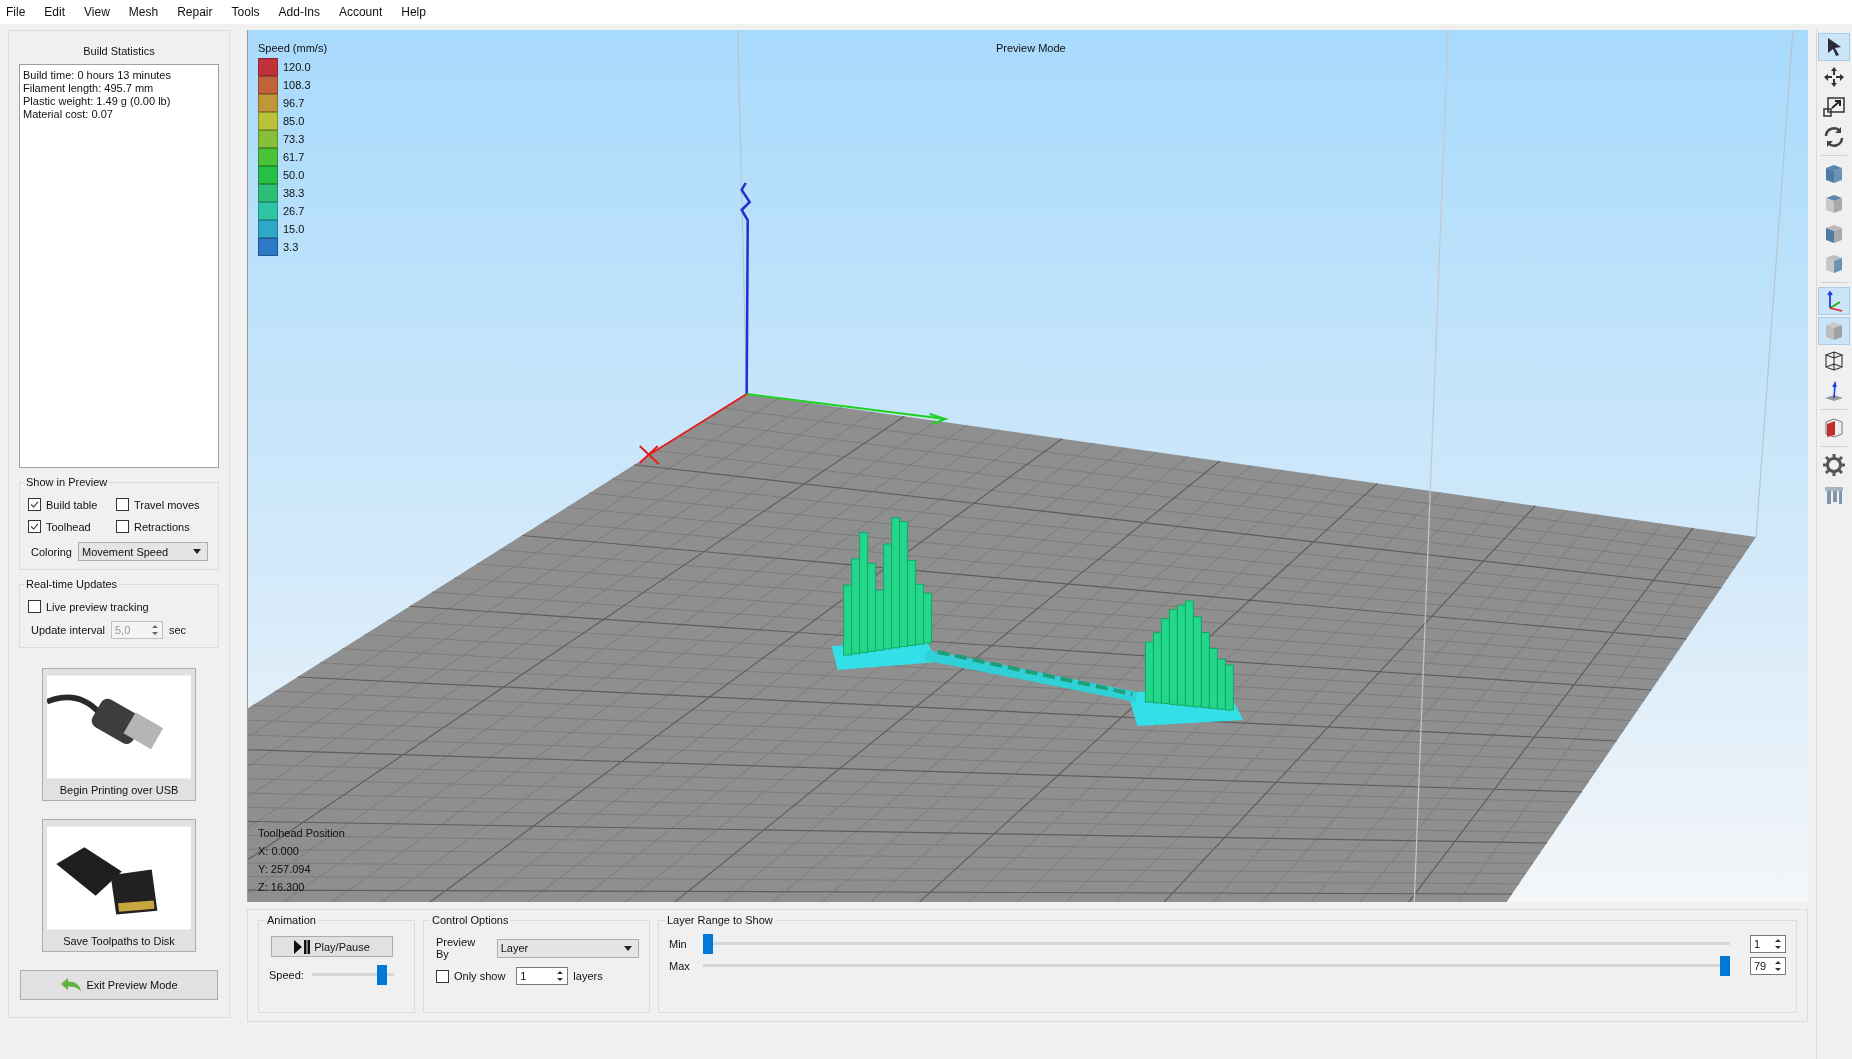 Image resolution: width=1852 pixels, height=1059 pixels. Describe the element at coordinates (294, 121) in the screenshot. I see `legend-value: 85.0` at that location.